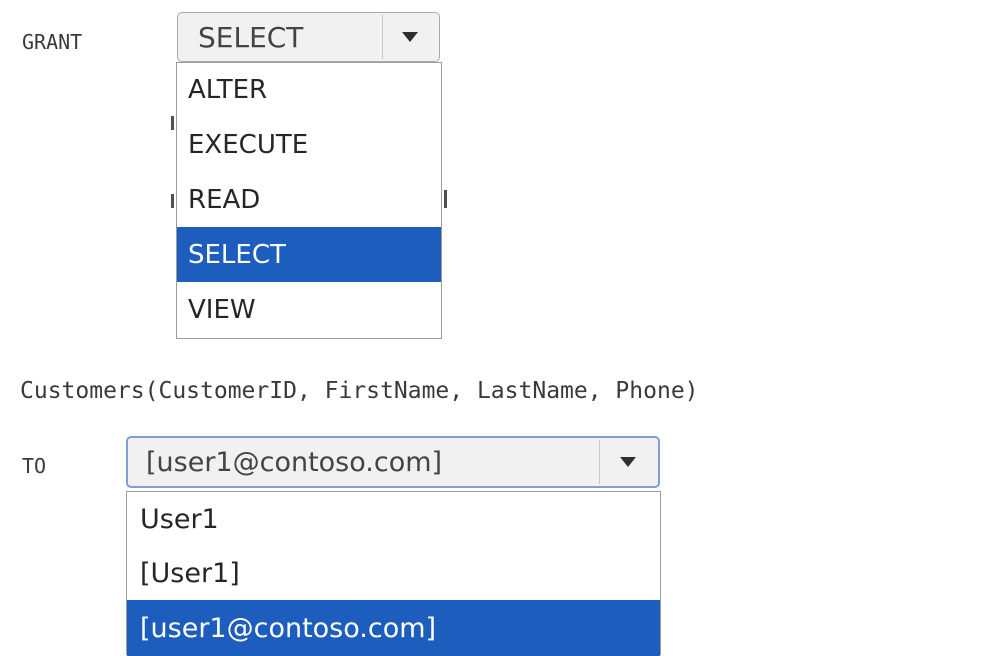 The height and width of the screenshot is (656, 996). I want to click on permission-options-list: ALTER EXECUTE READ SELECT VIEW, so click(309, 200).